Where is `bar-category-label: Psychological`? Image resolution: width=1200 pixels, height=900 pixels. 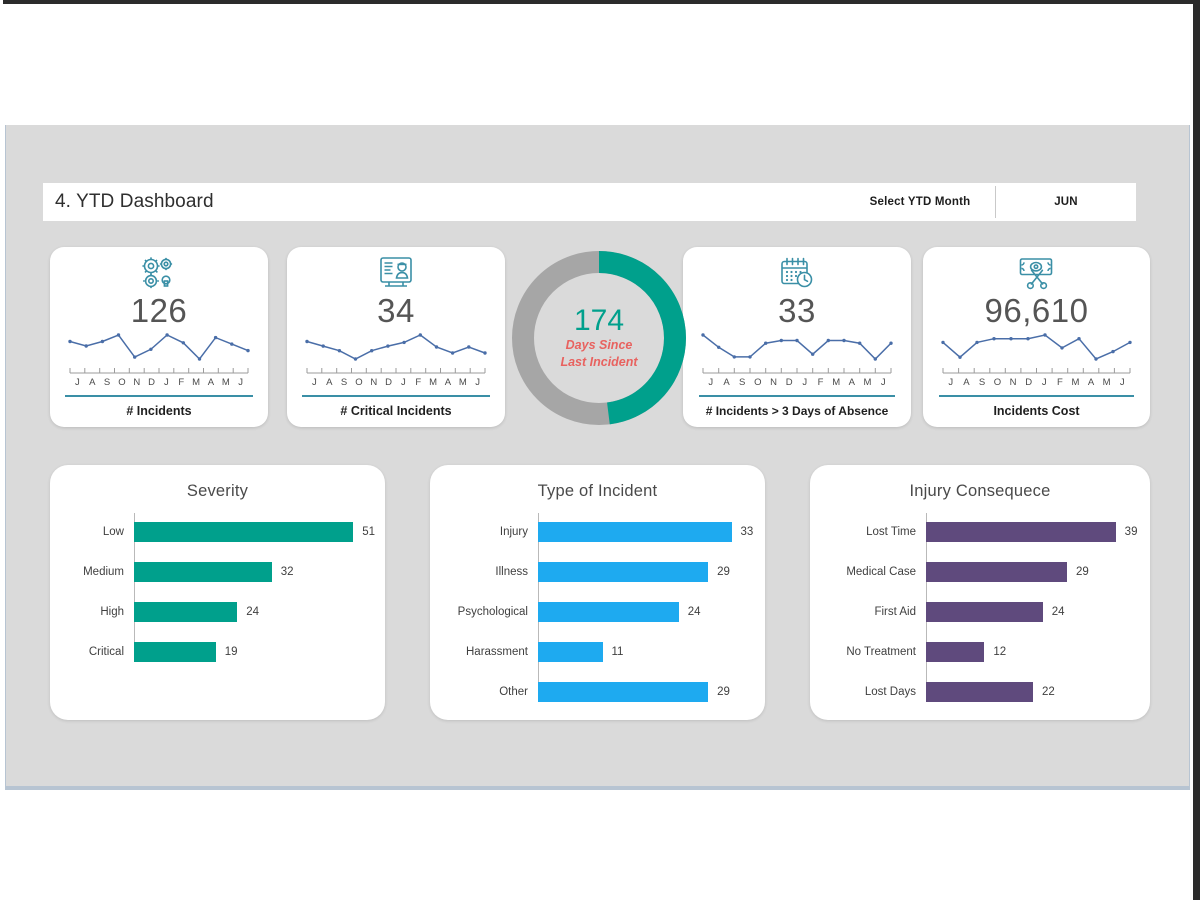
bar-category-label: Psychological is located at coordinates (492, 611).